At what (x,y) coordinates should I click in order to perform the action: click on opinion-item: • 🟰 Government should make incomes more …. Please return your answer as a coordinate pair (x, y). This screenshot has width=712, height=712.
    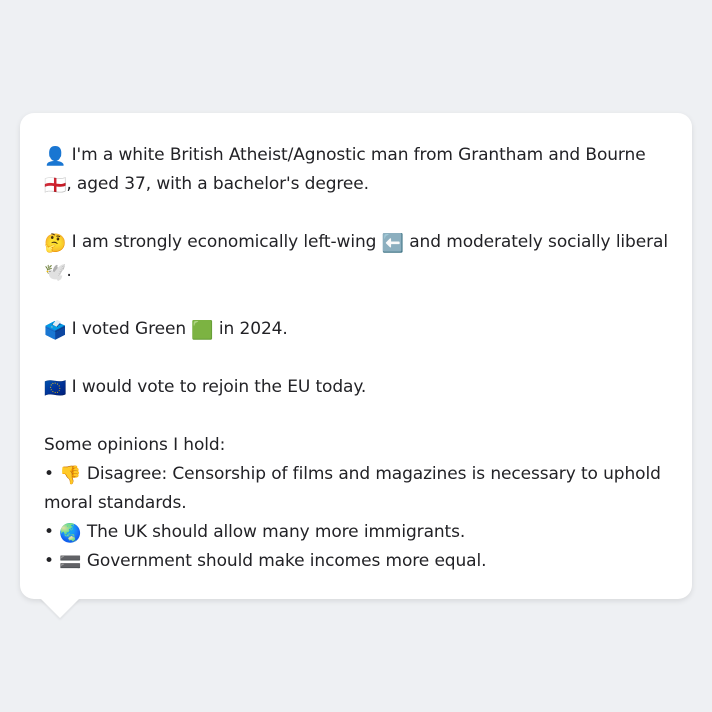
    Looking at the image, I should click on (356, 561).